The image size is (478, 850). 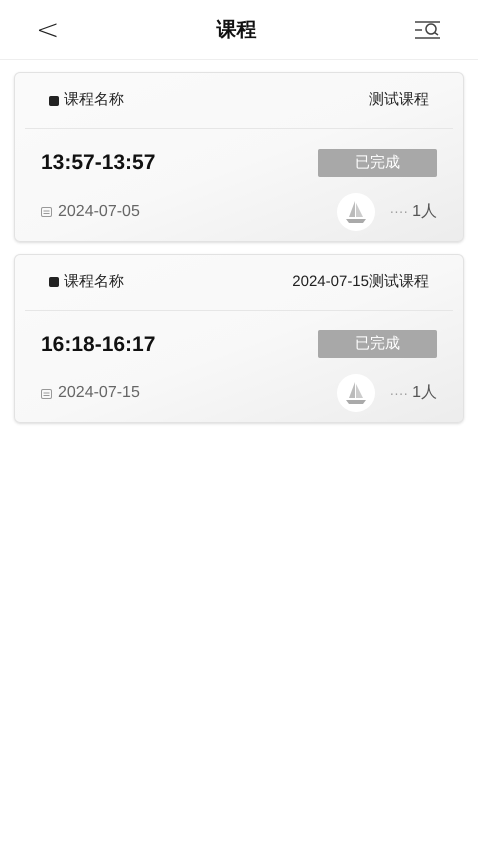 I want to click on course-time: 13:57-13:57, so click(x=98, y=163).